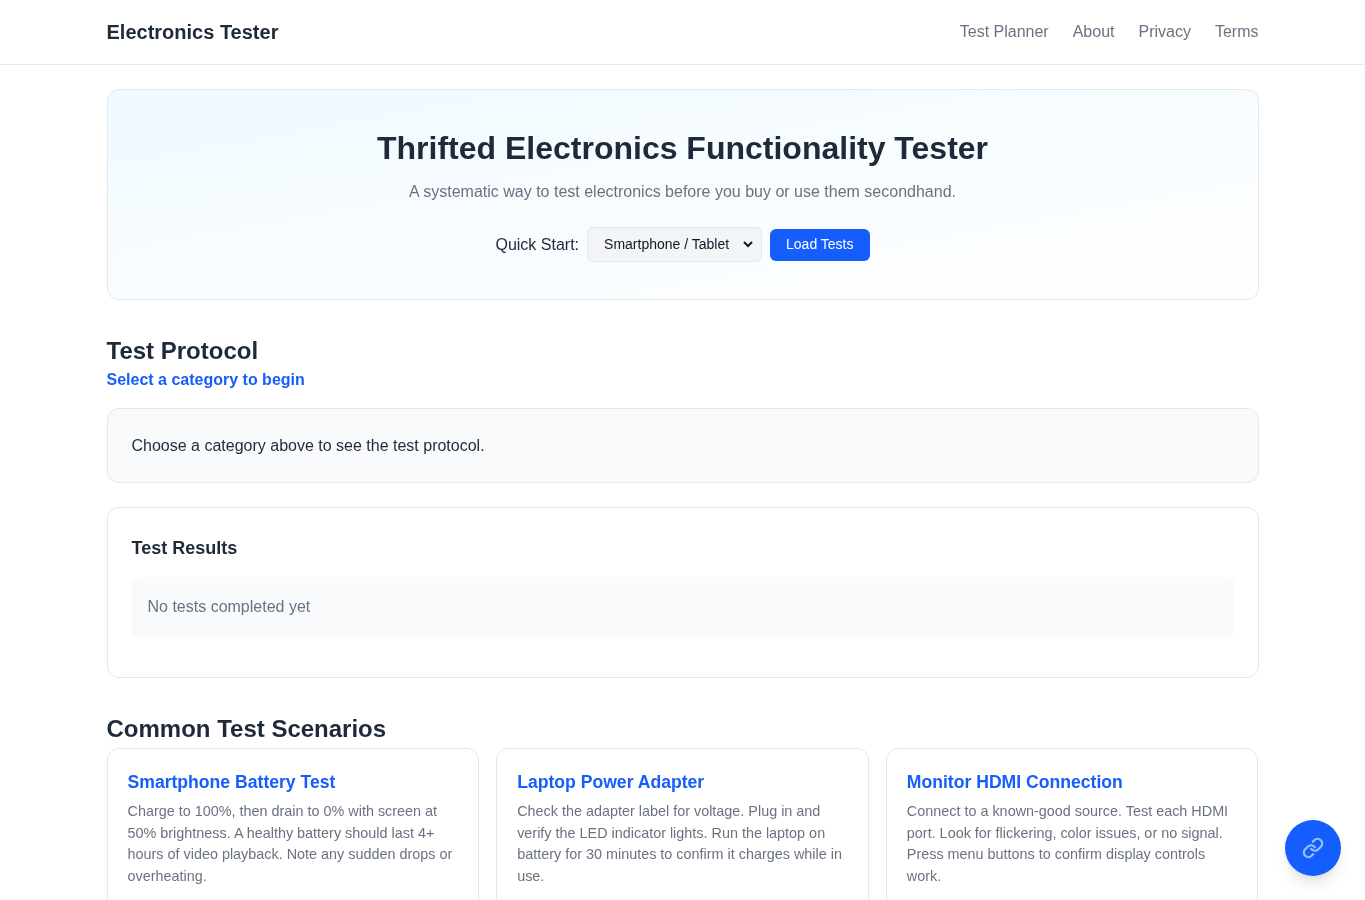 Image resolution: width=1365 pixels, height=900 pixels. Describe the element at coordinates (1068, 844) in the screenshot. I see `scenario-description: Connect to a known-good source. Test each HDMI port. Look for flickering, color issues, or no signal. Press menu buttons to confirm display controls work.` at that location.